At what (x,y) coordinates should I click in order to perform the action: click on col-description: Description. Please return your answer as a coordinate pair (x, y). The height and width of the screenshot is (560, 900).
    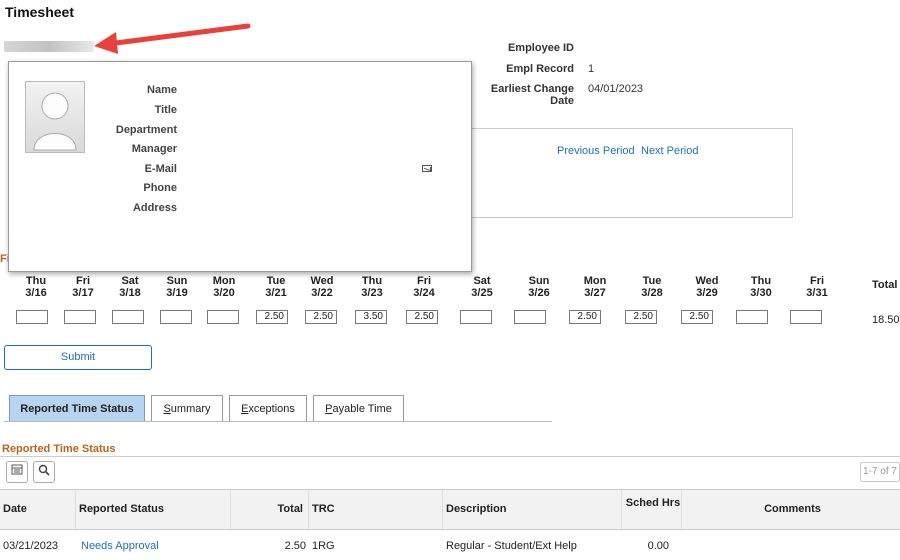
    Looking at the image, I should click on (532, 509).